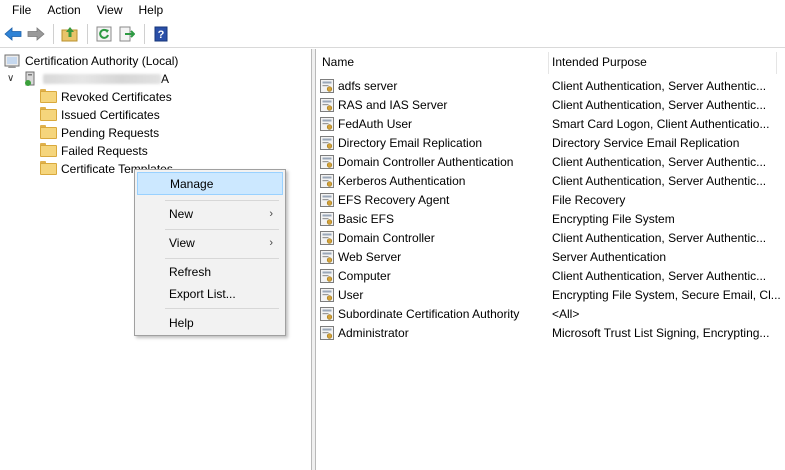 Image resolution: width=785 pixels, height=470 pixels. I want to click on tree-label: Failed Requests, so click(104, 151).